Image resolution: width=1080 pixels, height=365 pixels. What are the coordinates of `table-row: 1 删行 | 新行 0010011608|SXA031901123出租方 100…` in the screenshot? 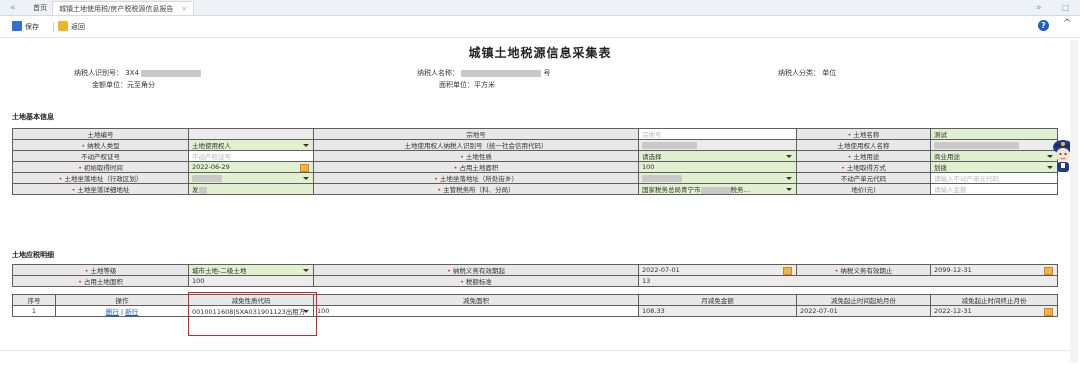 It's located at (535, 311).